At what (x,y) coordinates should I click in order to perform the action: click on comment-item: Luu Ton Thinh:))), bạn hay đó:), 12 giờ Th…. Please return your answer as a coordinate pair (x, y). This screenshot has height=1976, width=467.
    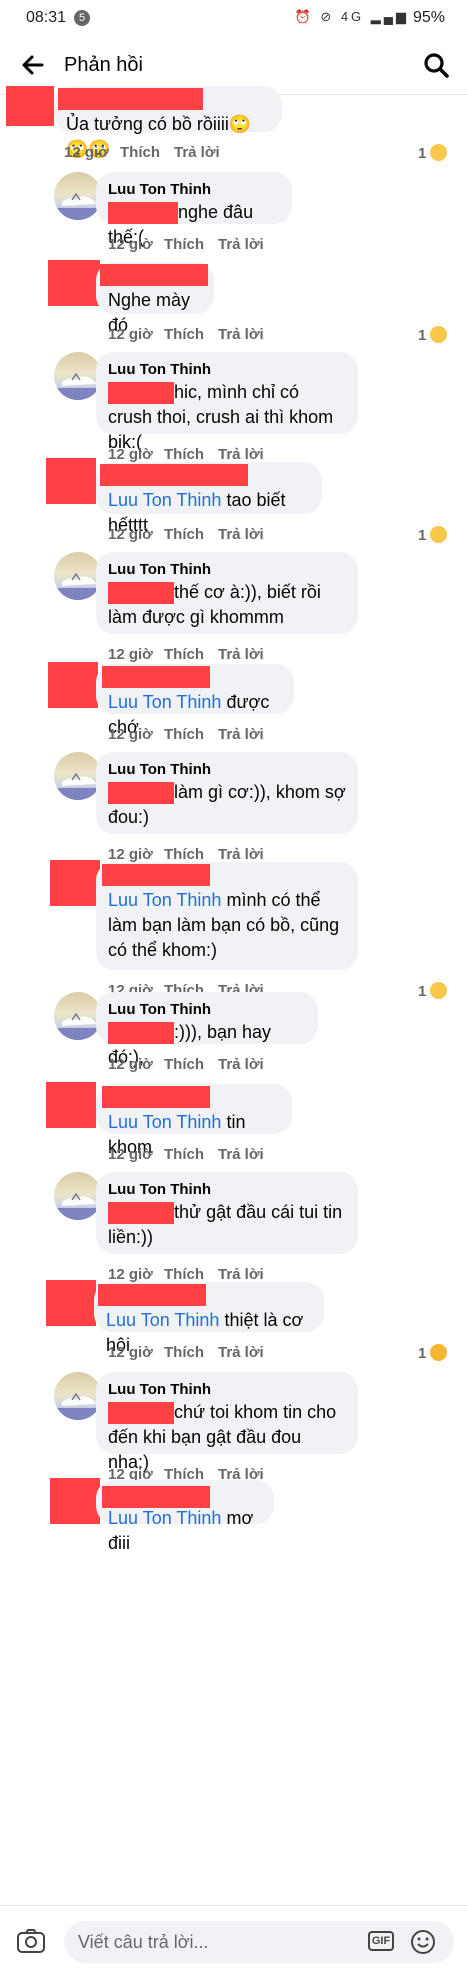
    Looking at the image, I should click on (233, 1032).